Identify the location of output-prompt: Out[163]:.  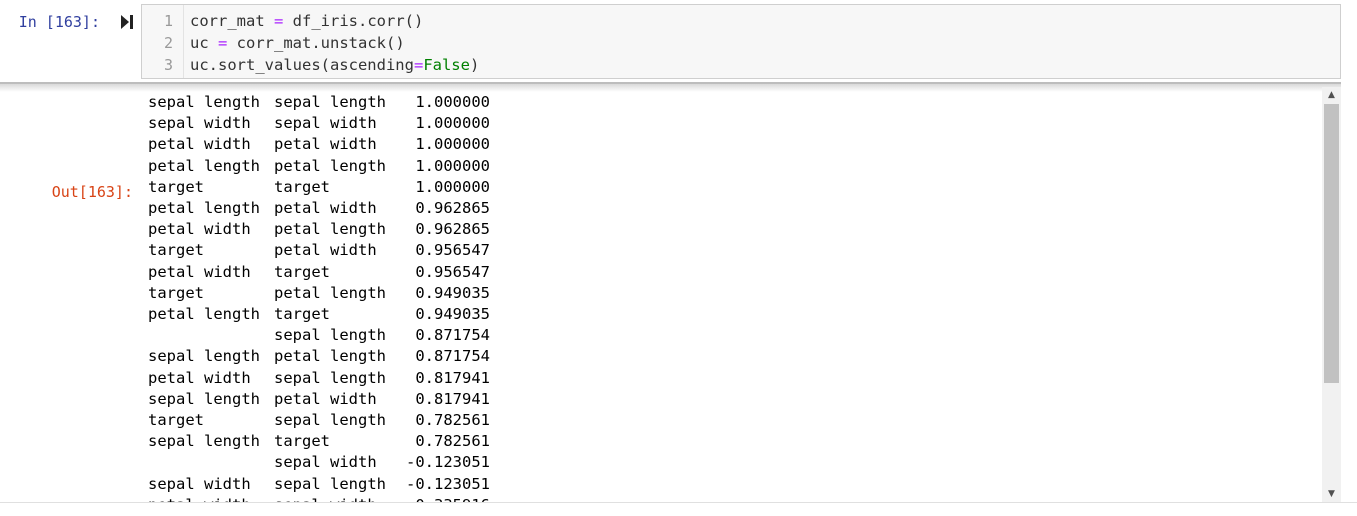
(92, 192).